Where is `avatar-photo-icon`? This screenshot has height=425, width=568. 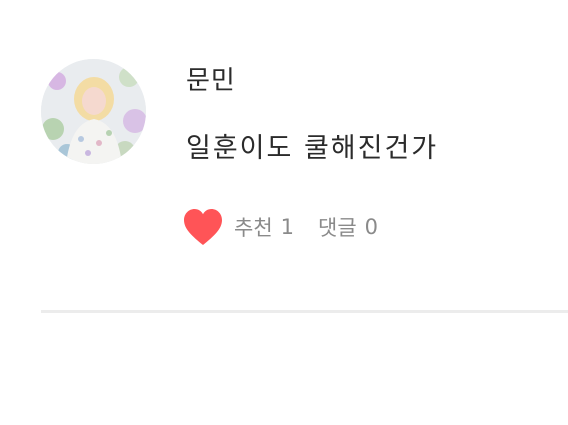 avatar-photo-icon is located at coordinates (93, 111).